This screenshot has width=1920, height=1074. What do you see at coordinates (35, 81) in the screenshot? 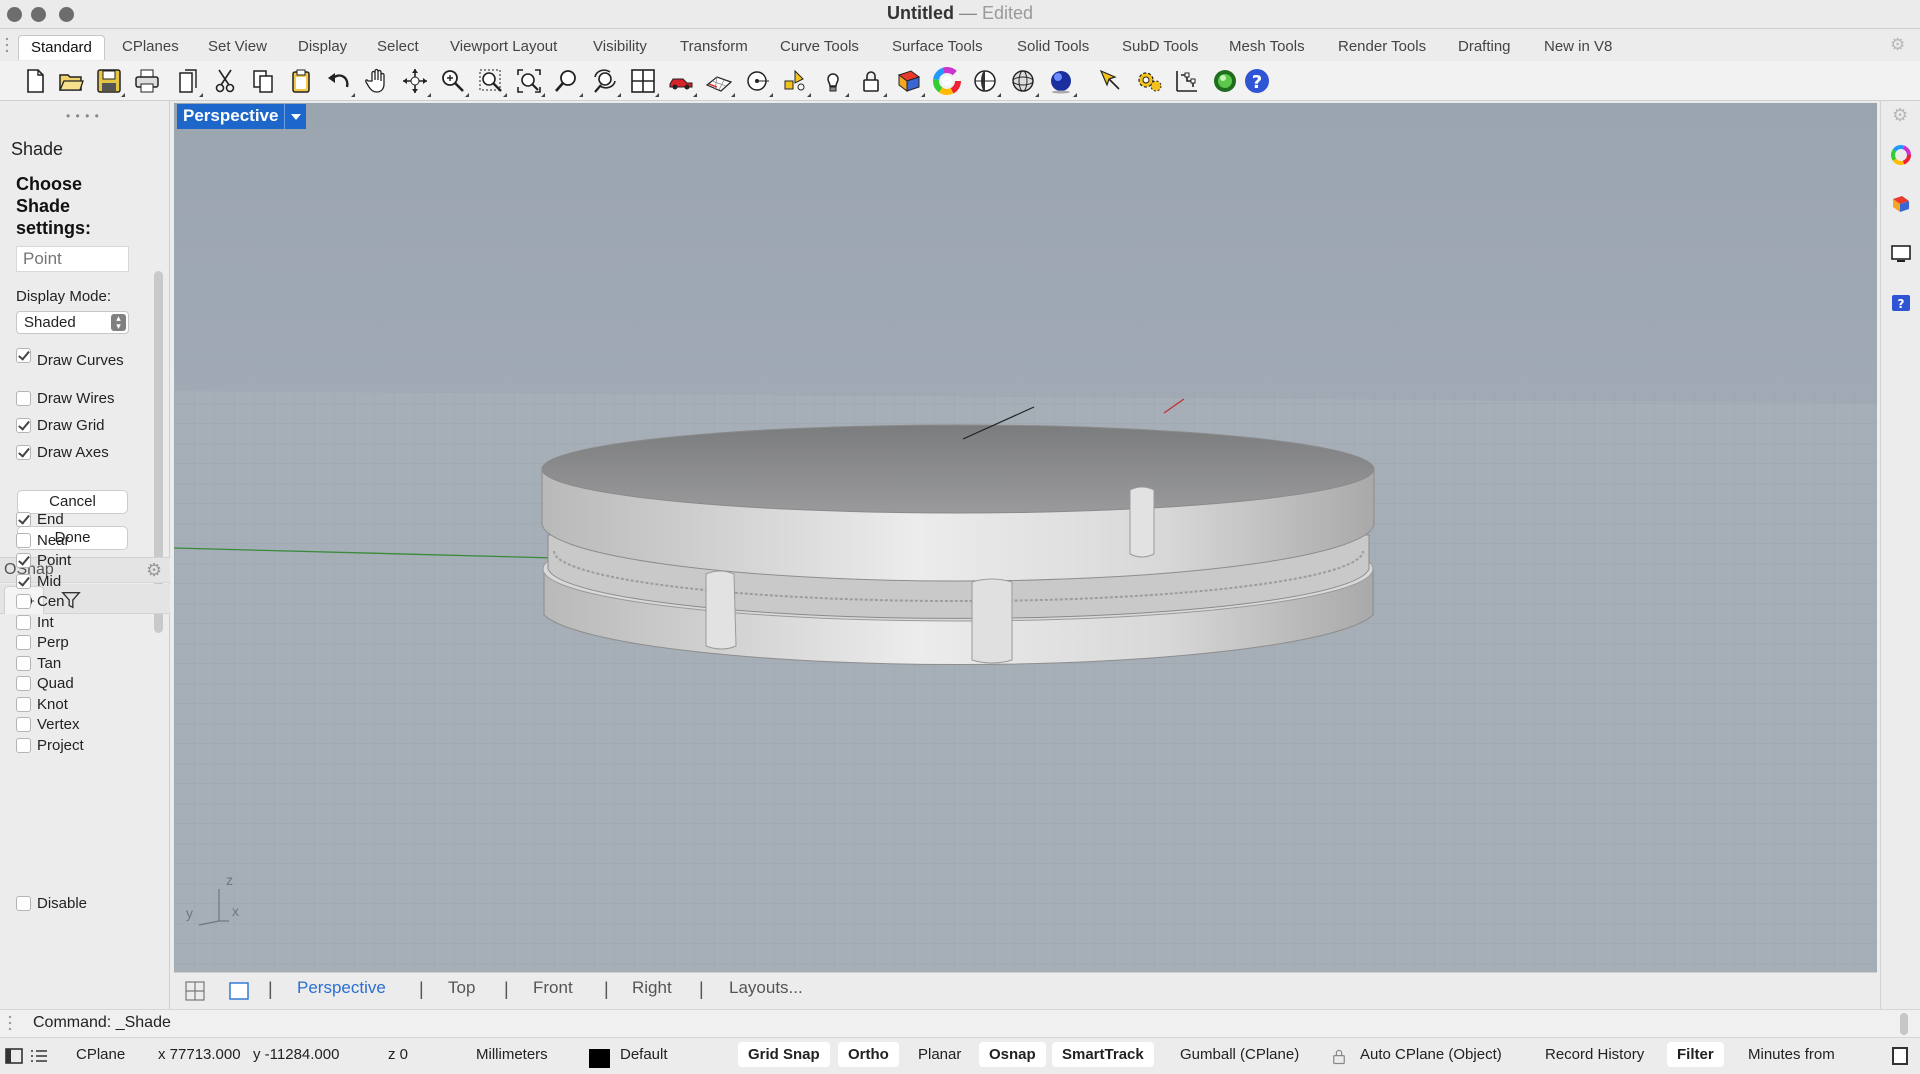
I see `new-file-icon` at bounding box center [35, 81].